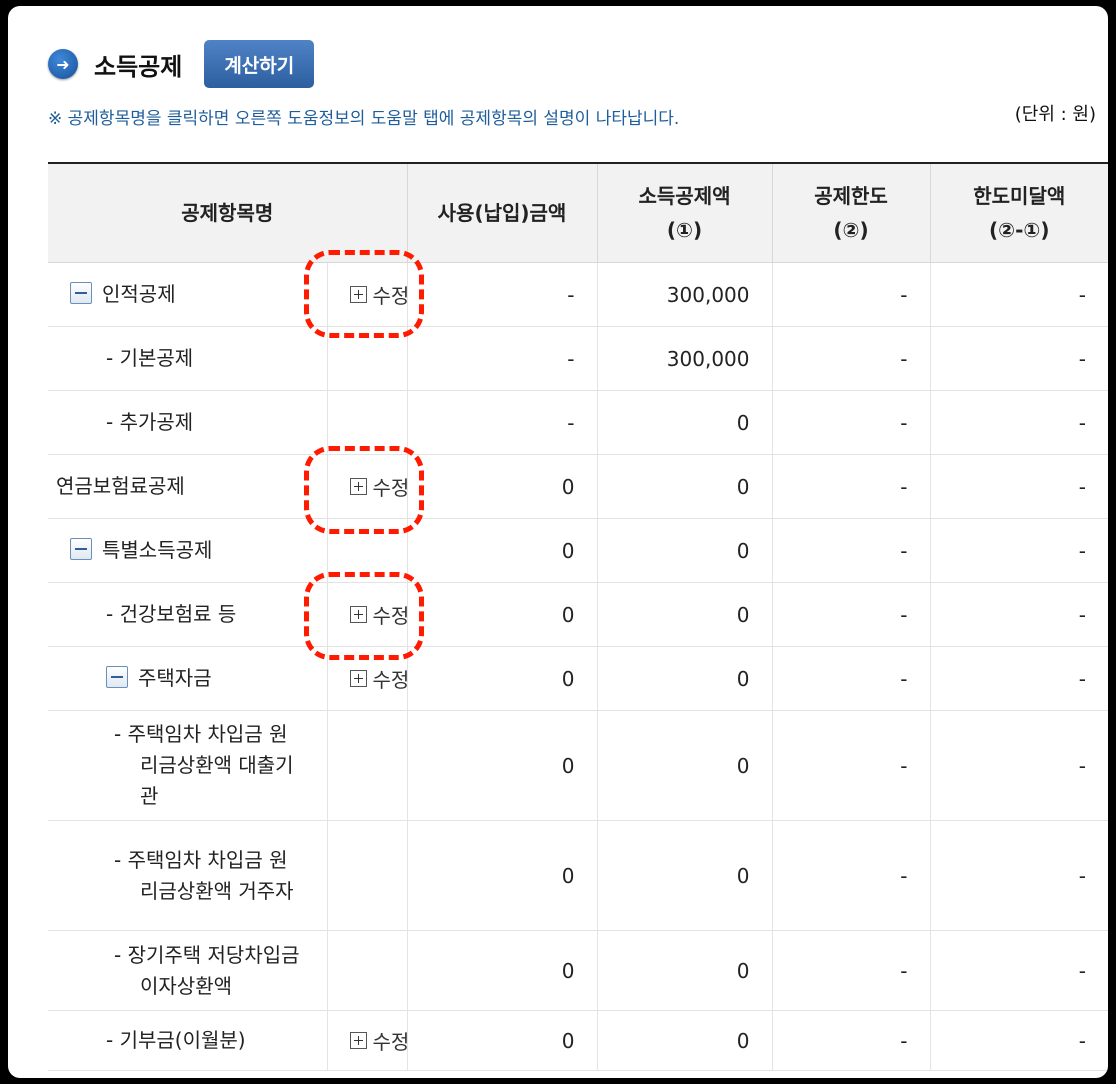  Describe the element at coordinates (259, 64) in the screenshot. I see `calculate-button: 계산하기` at that location.